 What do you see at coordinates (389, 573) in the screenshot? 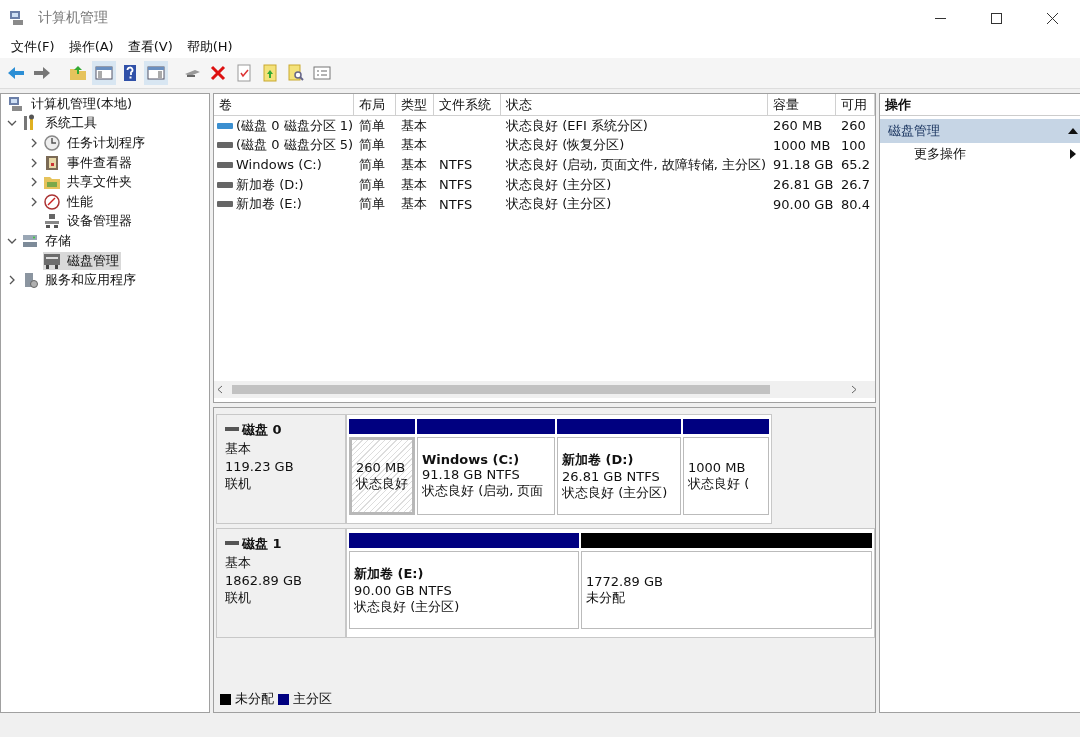
I see `partition-name: 新加卷 (E:)` at bounding box center [389, 573].